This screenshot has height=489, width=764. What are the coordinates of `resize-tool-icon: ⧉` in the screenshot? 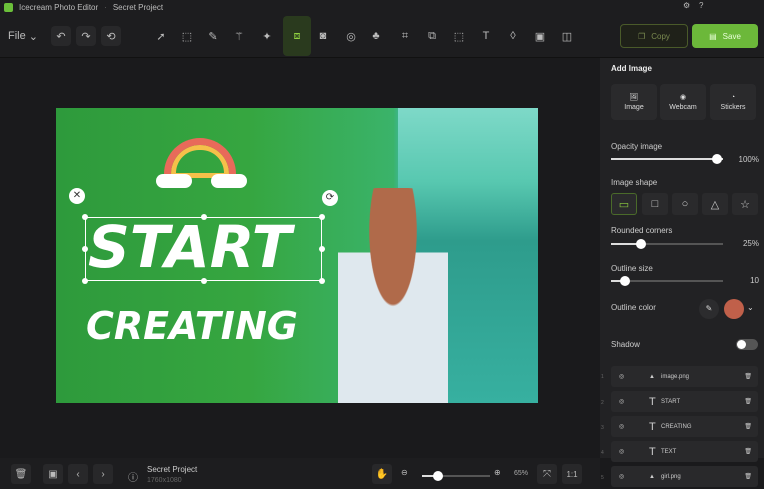 It's located at (432, 36).